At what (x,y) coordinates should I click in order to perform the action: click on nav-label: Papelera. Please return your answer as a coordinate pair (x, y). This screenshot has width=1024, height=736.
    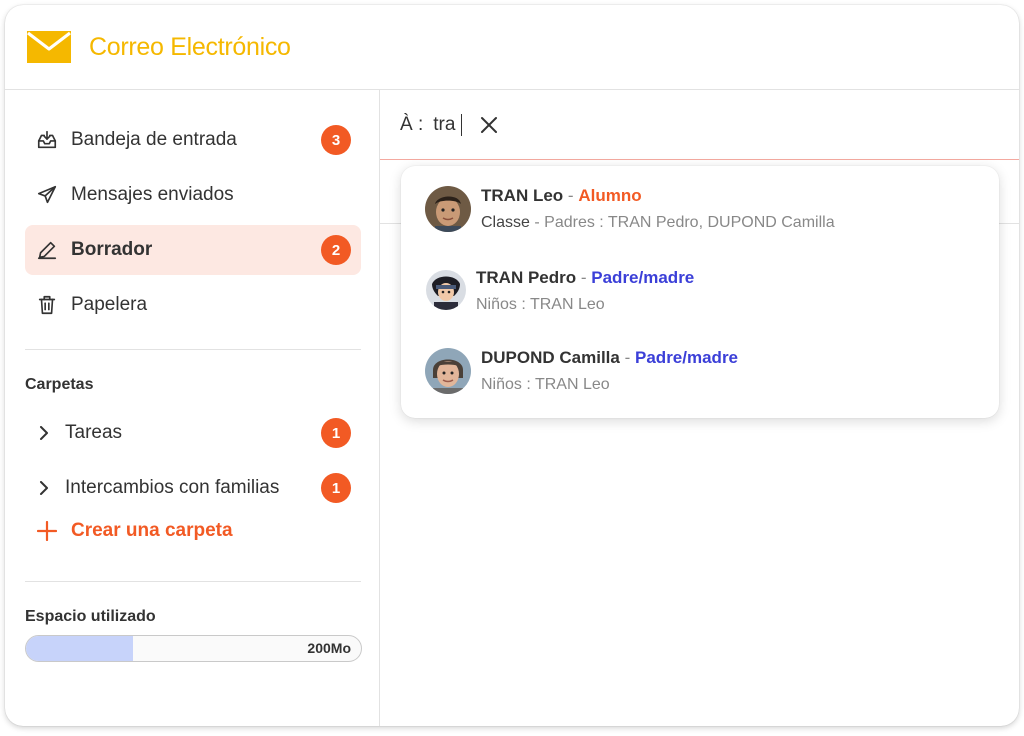
    Looking at the image, I should click on (109, 304).